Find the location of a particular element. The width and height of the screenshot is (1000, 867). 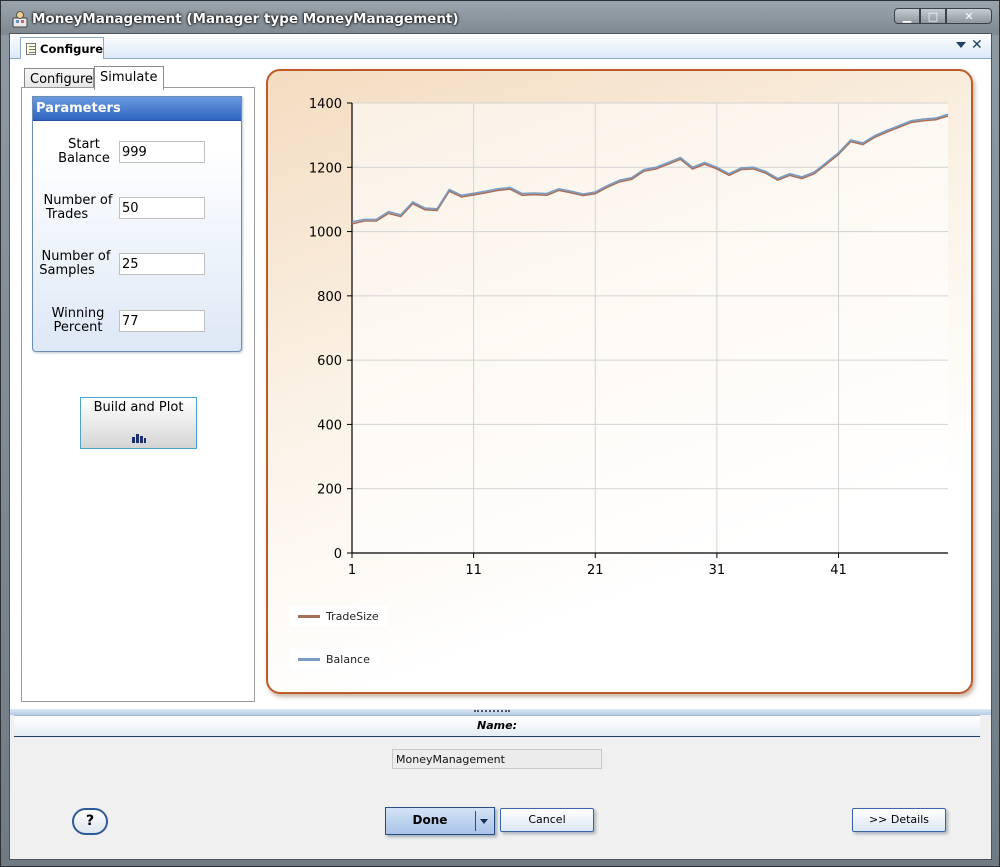

winning-percent-input: 77 is located at coordinates (162, 321).